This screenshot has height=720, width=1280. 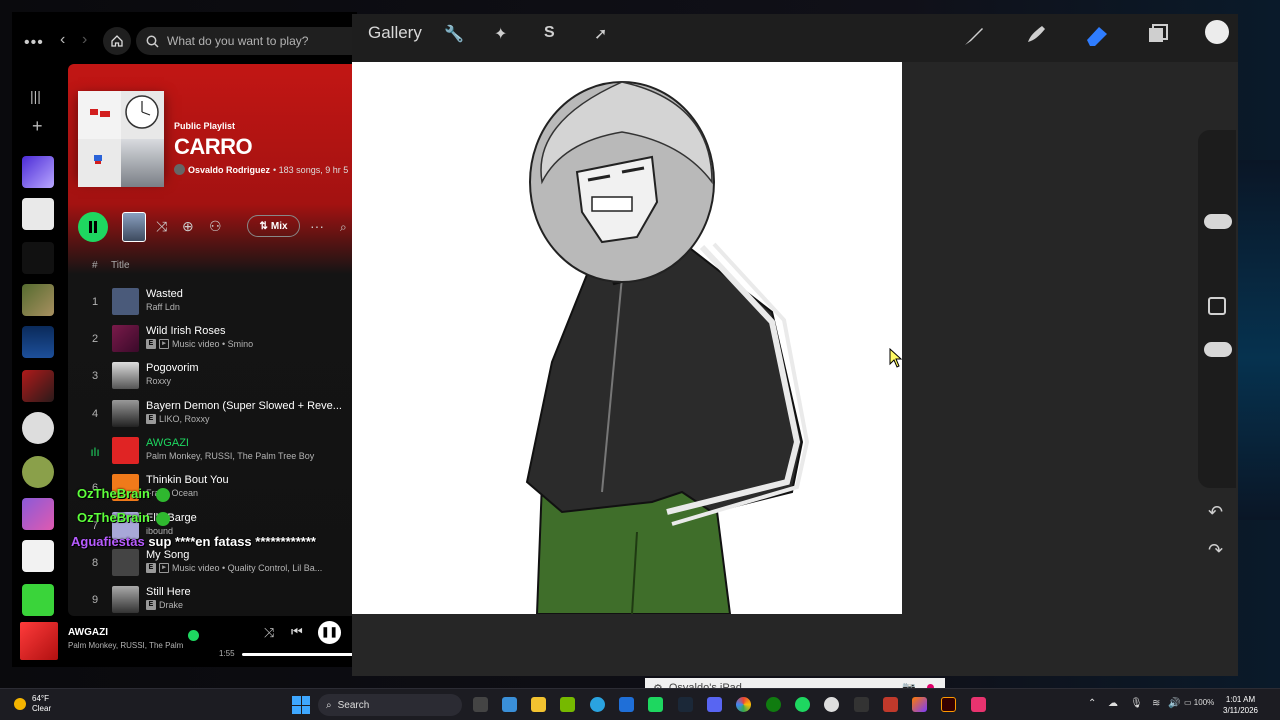 What do you see at coordinates (714, 704) in the screenshot?
I see `discord-app-icon` at bounding box center [714, 704].